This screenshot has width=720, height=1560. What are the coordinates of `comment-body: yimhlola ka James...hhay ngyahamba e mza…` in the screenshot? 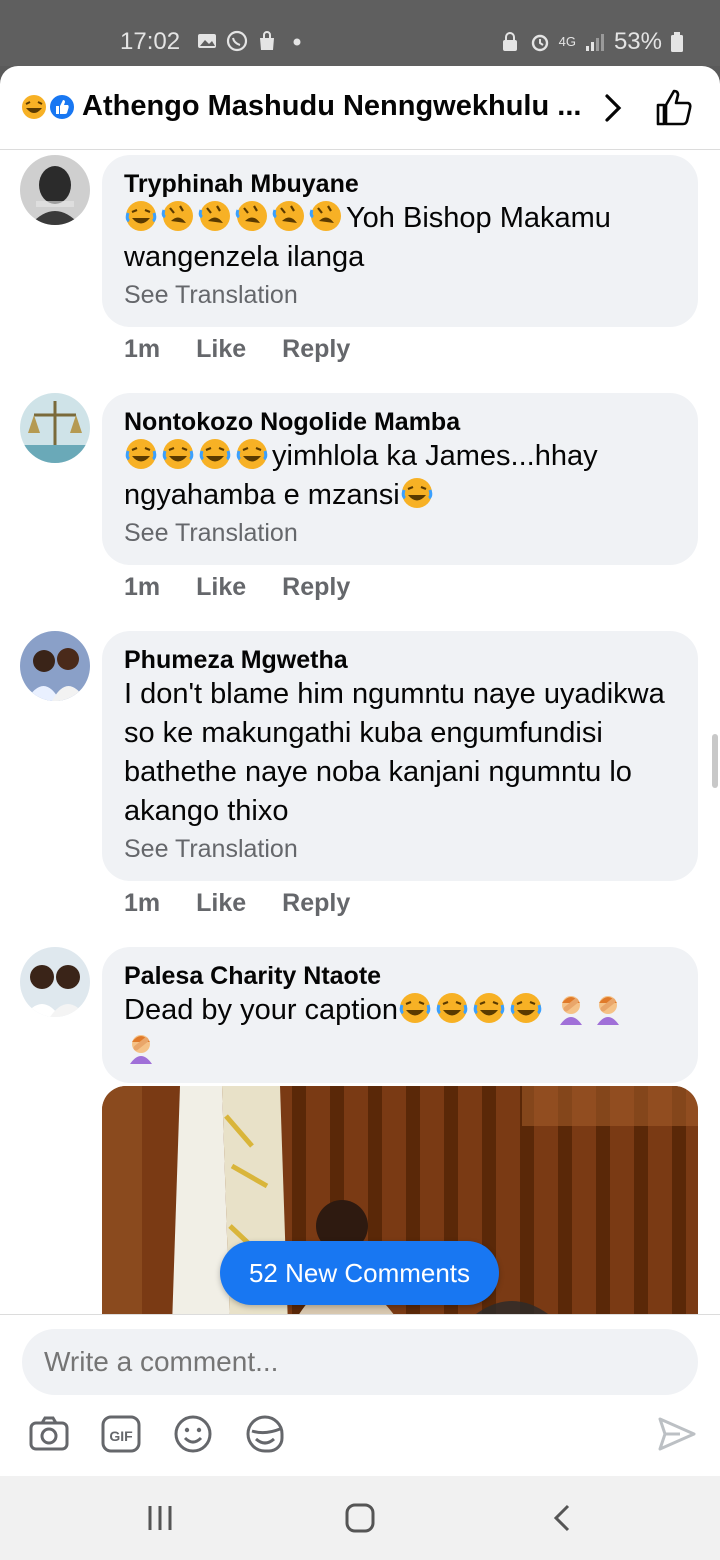 It's located at (361, 475).